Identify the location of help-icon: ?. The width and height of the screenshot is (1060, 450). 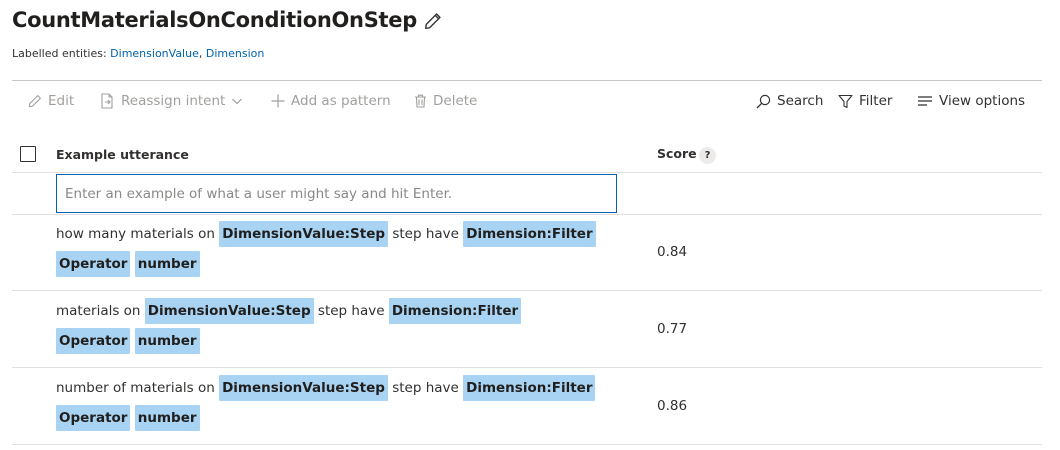
(707, 155).